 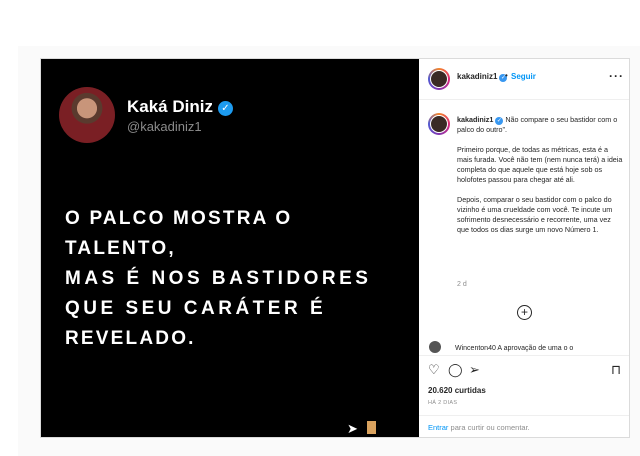 What do you see at coordinates (438, 427) in the screenshot?
I see `login-link: Entrar` at bounding box center [438, 427].